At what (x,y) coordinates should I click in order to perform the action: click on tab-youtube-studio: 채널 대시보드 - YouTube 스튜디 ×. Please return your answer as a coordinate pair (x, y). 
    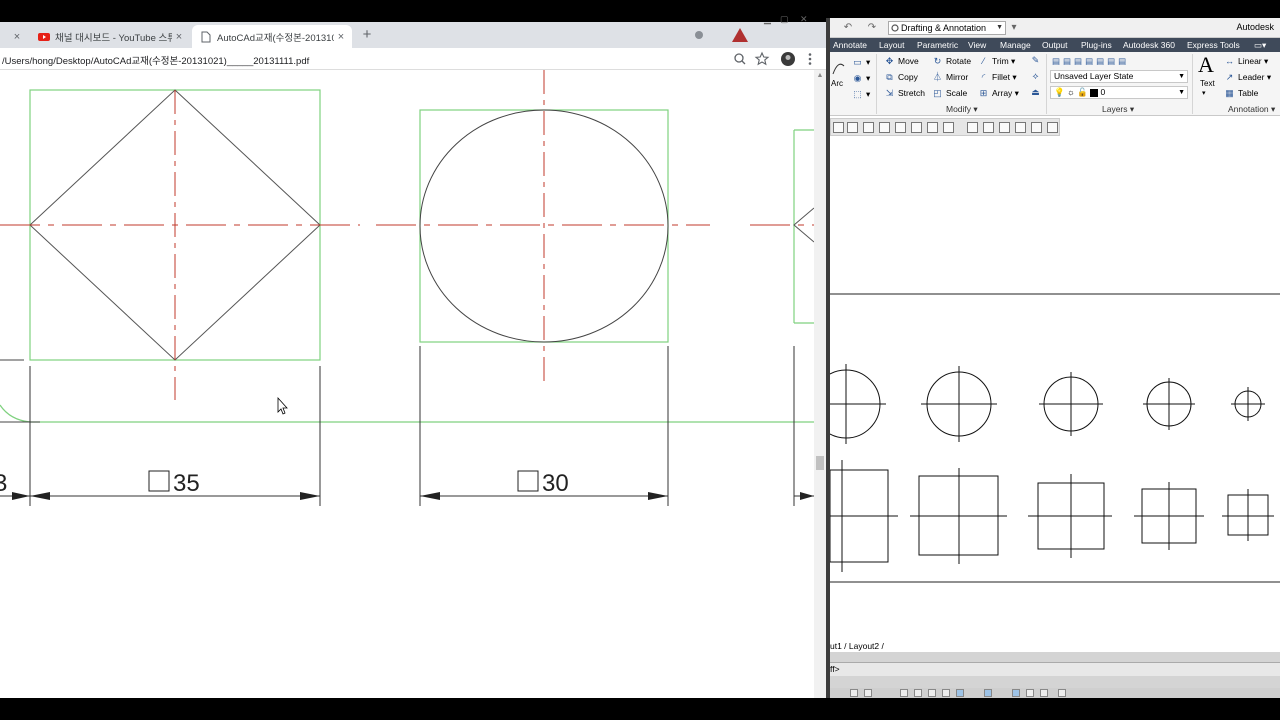
    Looking at the image, I should click on (110, 36).